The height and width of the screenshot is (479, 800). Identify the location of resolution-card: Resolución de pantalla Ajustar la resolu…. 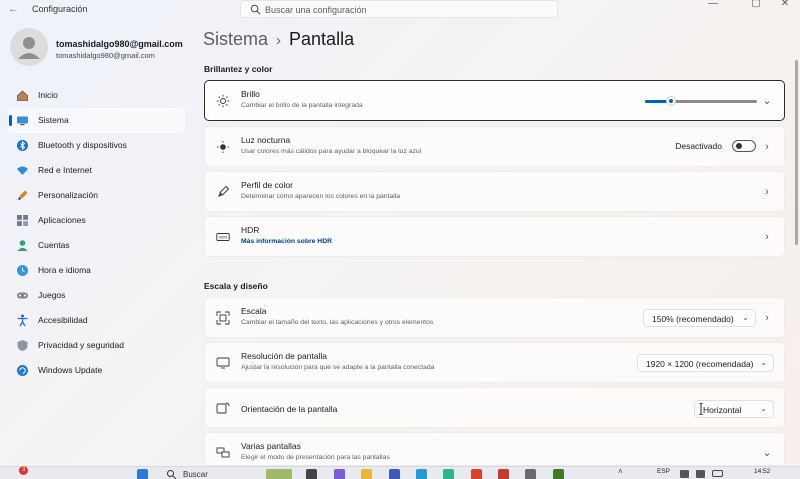
(494, 362).